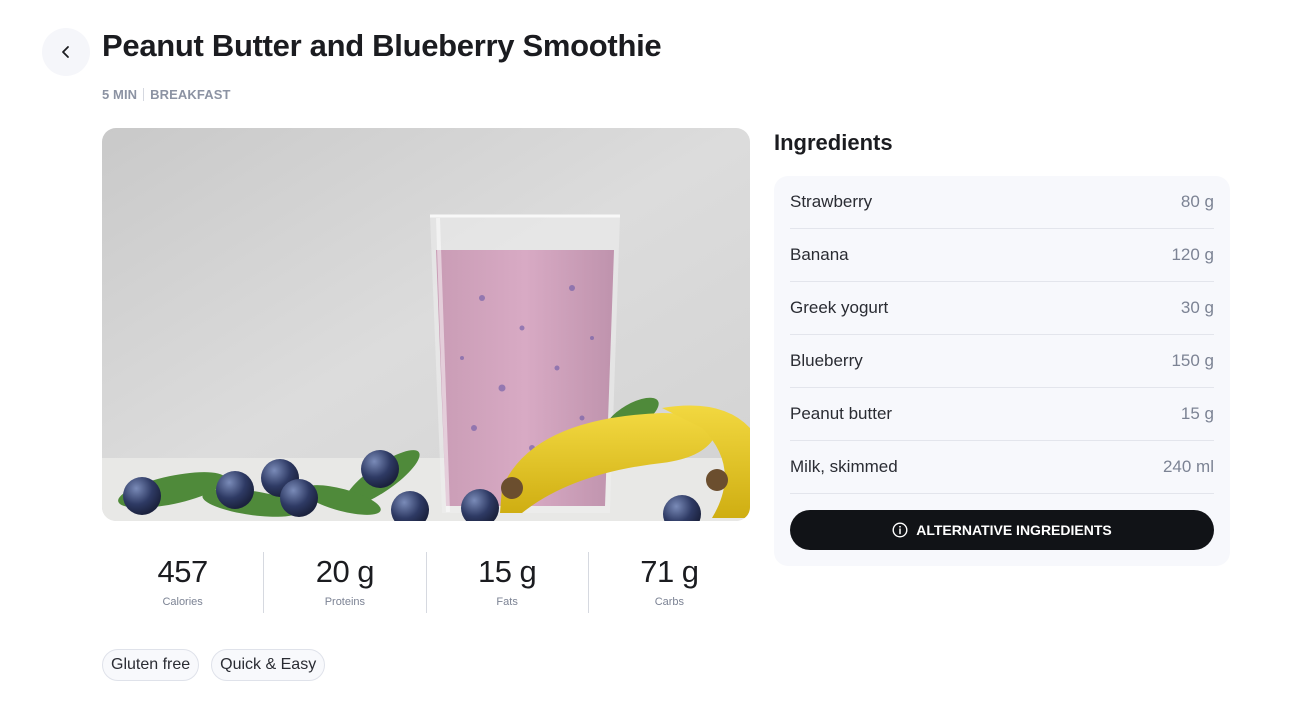 This screenshot has height=708, width=1292. I want to click on ingredient-row: Peanut butter 15 g, so click(1002, 414).